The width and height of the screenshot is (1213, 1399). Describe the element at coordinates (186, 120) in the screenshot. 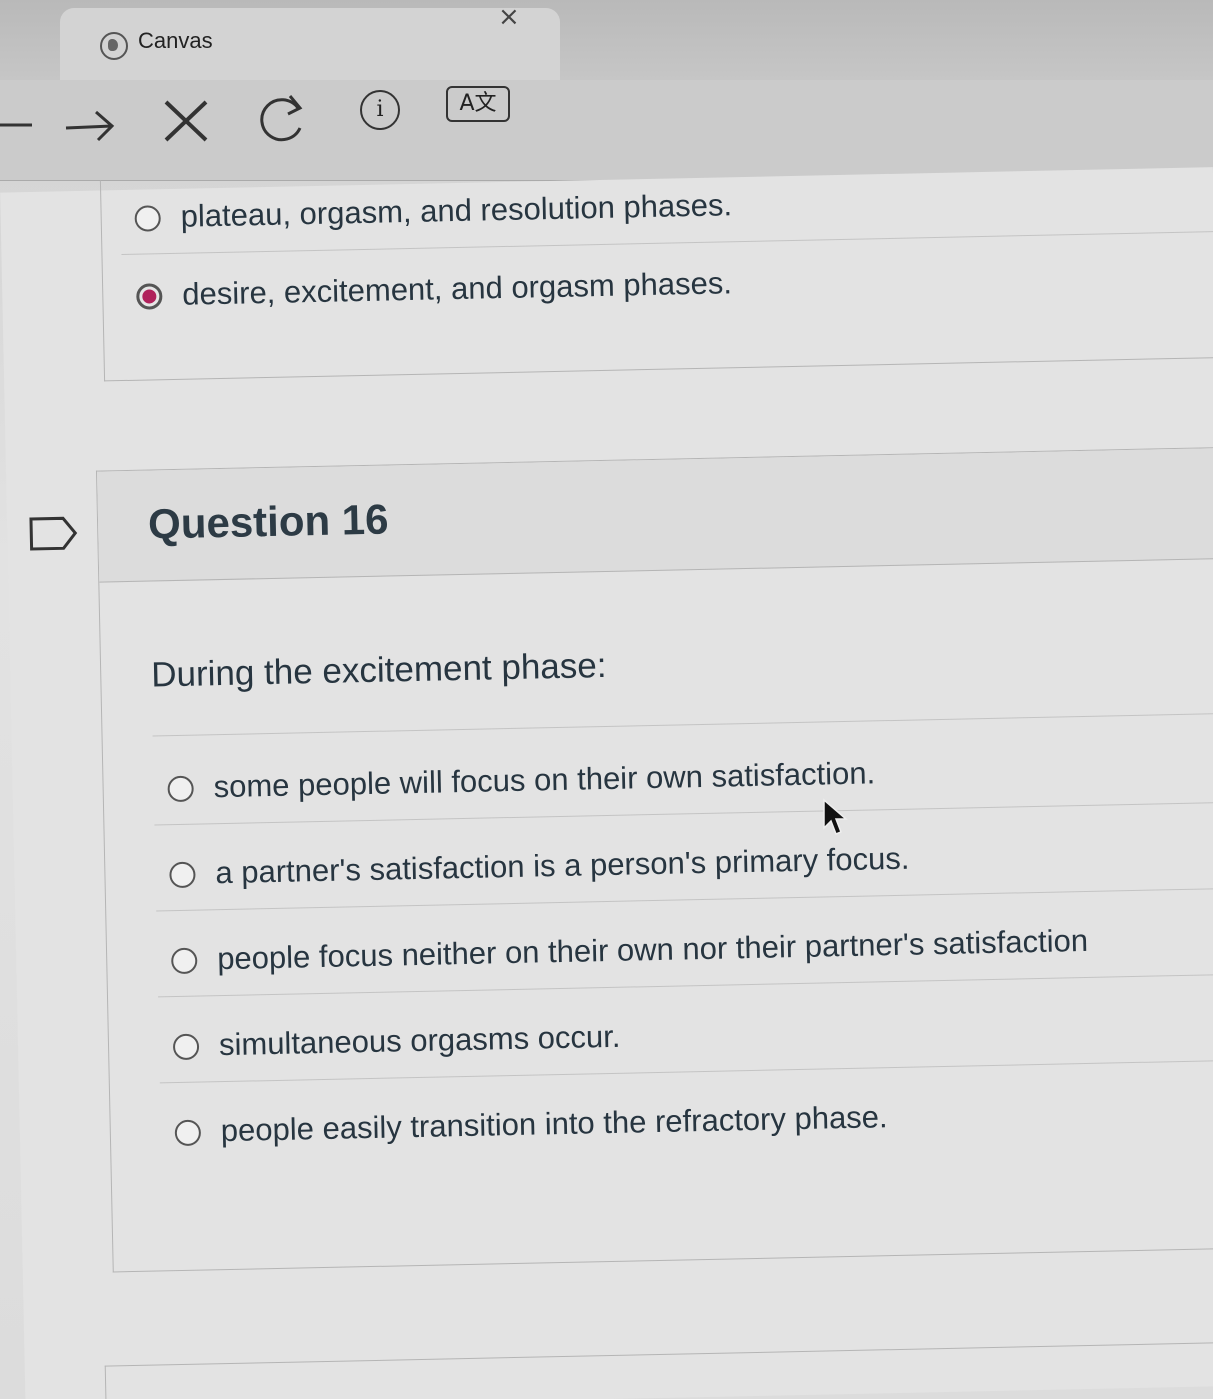

I see `stop-icon` at that location.